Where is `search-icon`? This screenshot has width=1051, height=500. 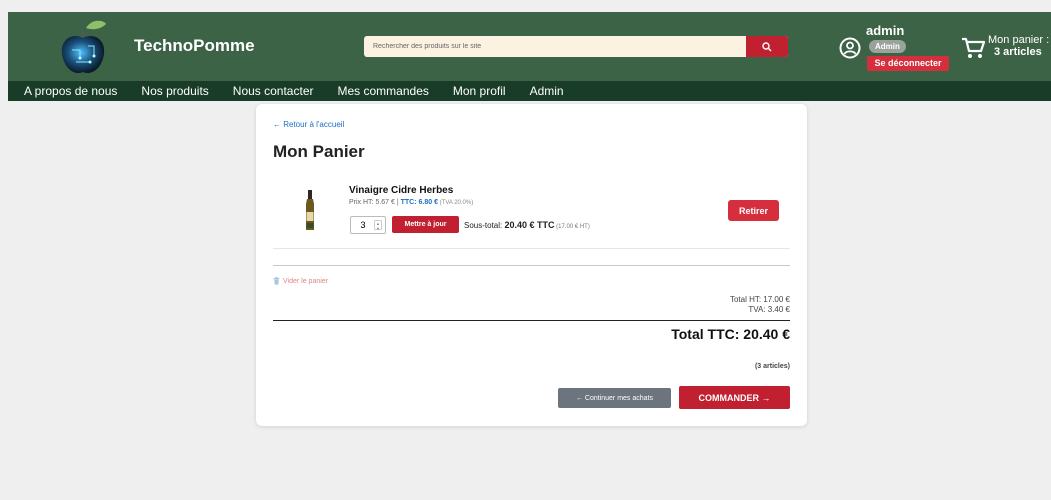
search-icon is located at coordinates (767, 46).